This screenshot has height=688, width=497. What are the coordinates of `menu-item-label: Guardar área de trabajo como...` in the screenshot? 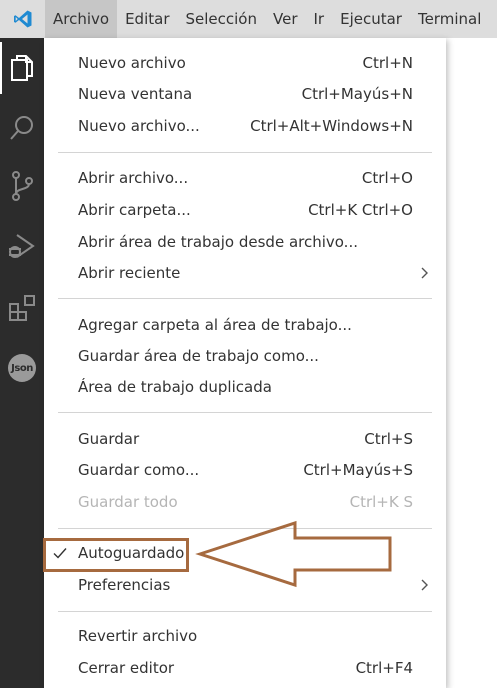 It's located at (198, 356).